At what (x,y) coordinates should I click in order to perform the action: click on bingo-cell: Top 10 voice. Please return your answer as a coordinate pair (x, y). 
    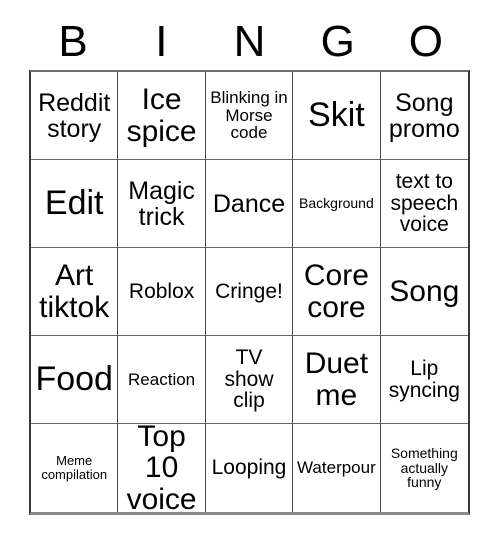
    Looking at the image, I should click on (162, 468).